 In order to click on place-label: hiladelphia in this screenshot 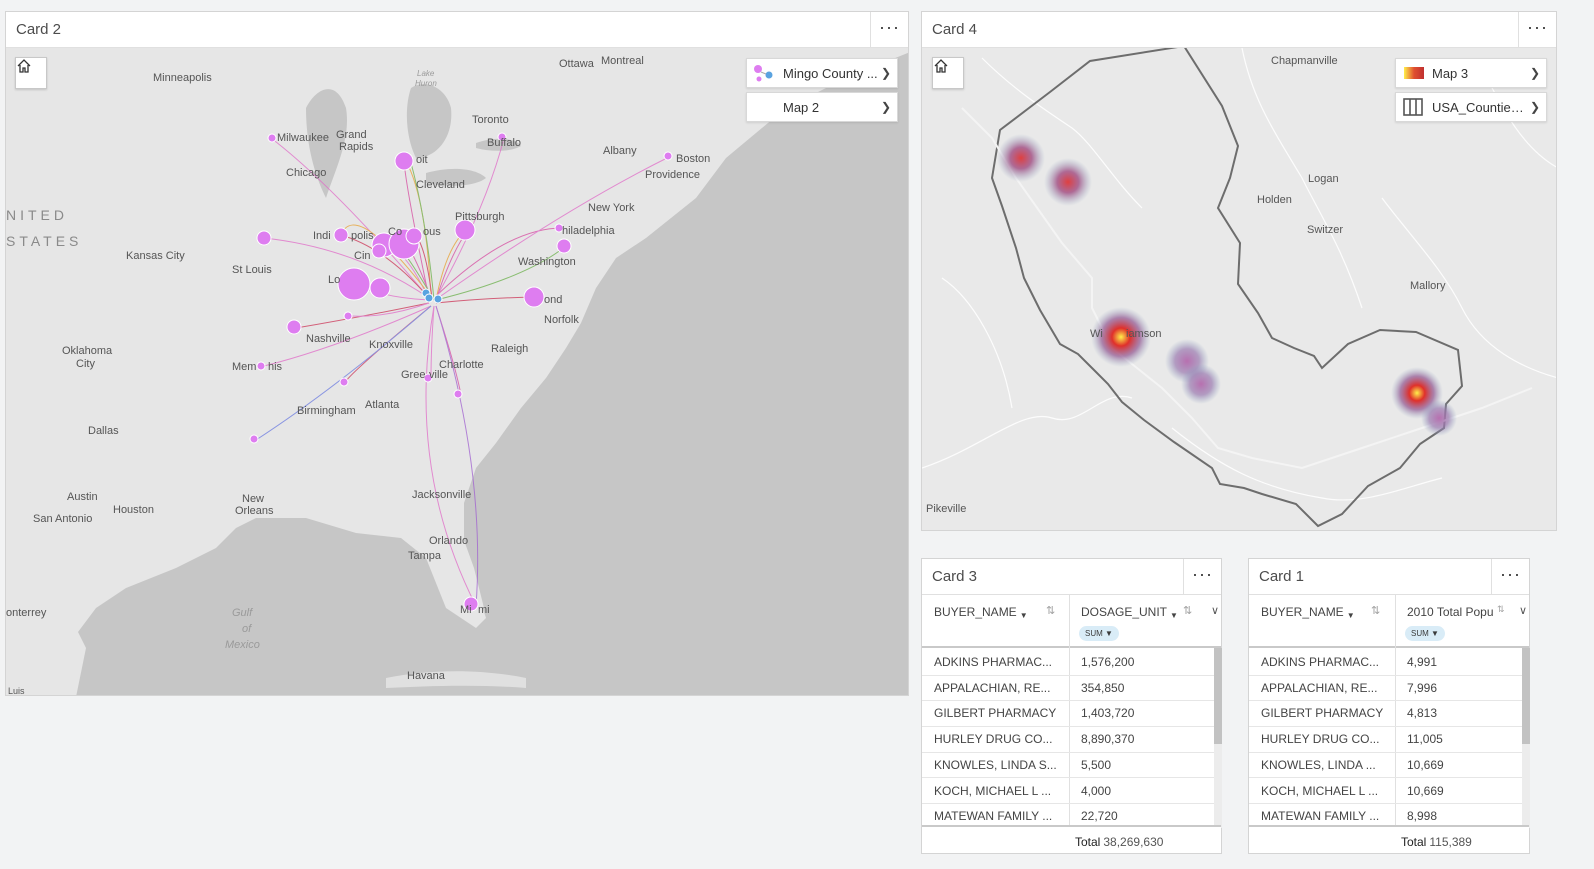, I will do `click(588, 231)`.